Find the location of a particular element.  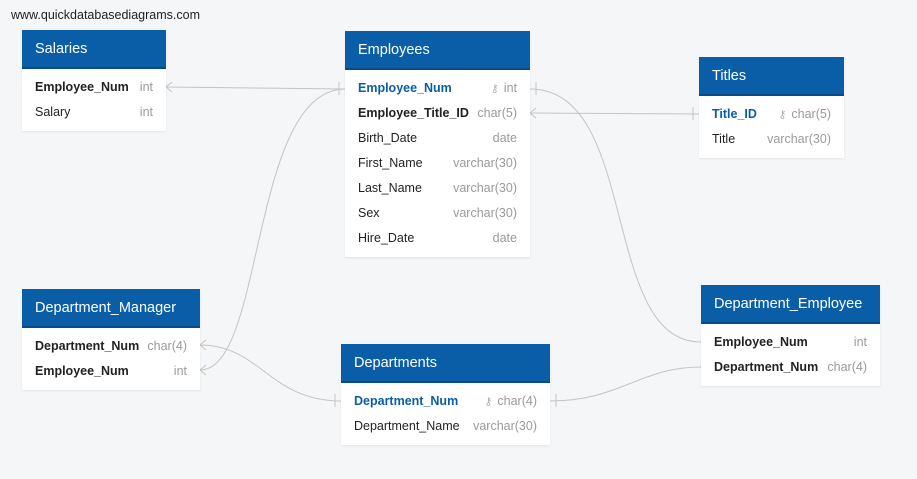

watermark: www.quickdatabasediagrams.com is located at coordinates (105, 15).